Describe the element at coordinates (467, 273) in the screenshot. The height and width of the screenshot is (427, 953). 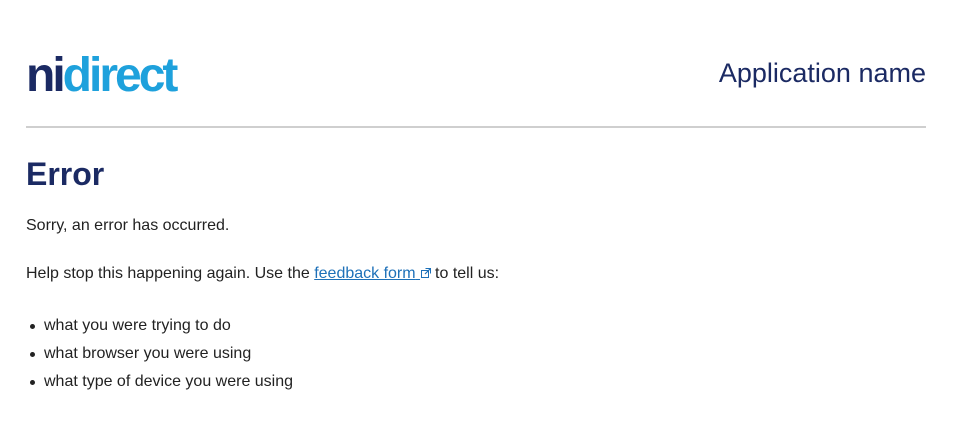
I see `help-text-after-link: to tell us:` at that location.